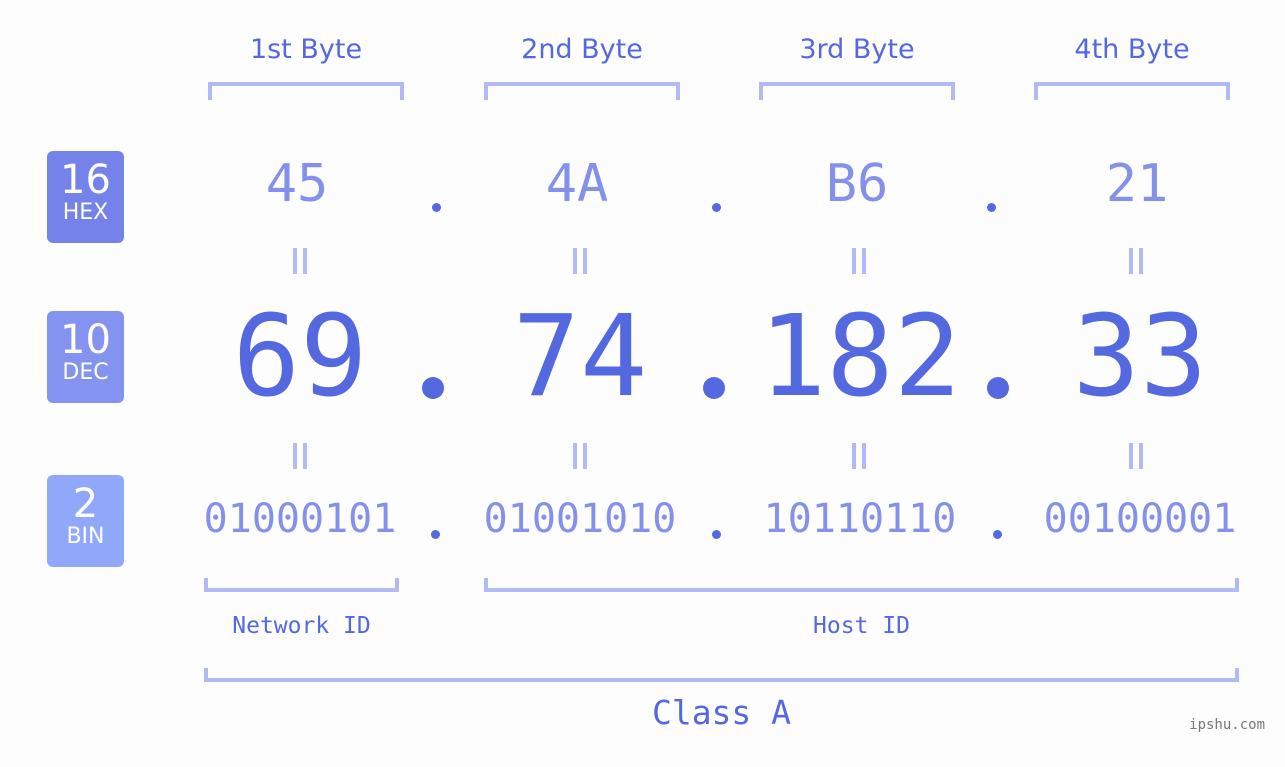 Image resolution: width=1285 pixels, height=767 pixels. Describe the element at coordinates (85, 212) in the screenshot. I see `hex-badge-name: HEX` at that location.